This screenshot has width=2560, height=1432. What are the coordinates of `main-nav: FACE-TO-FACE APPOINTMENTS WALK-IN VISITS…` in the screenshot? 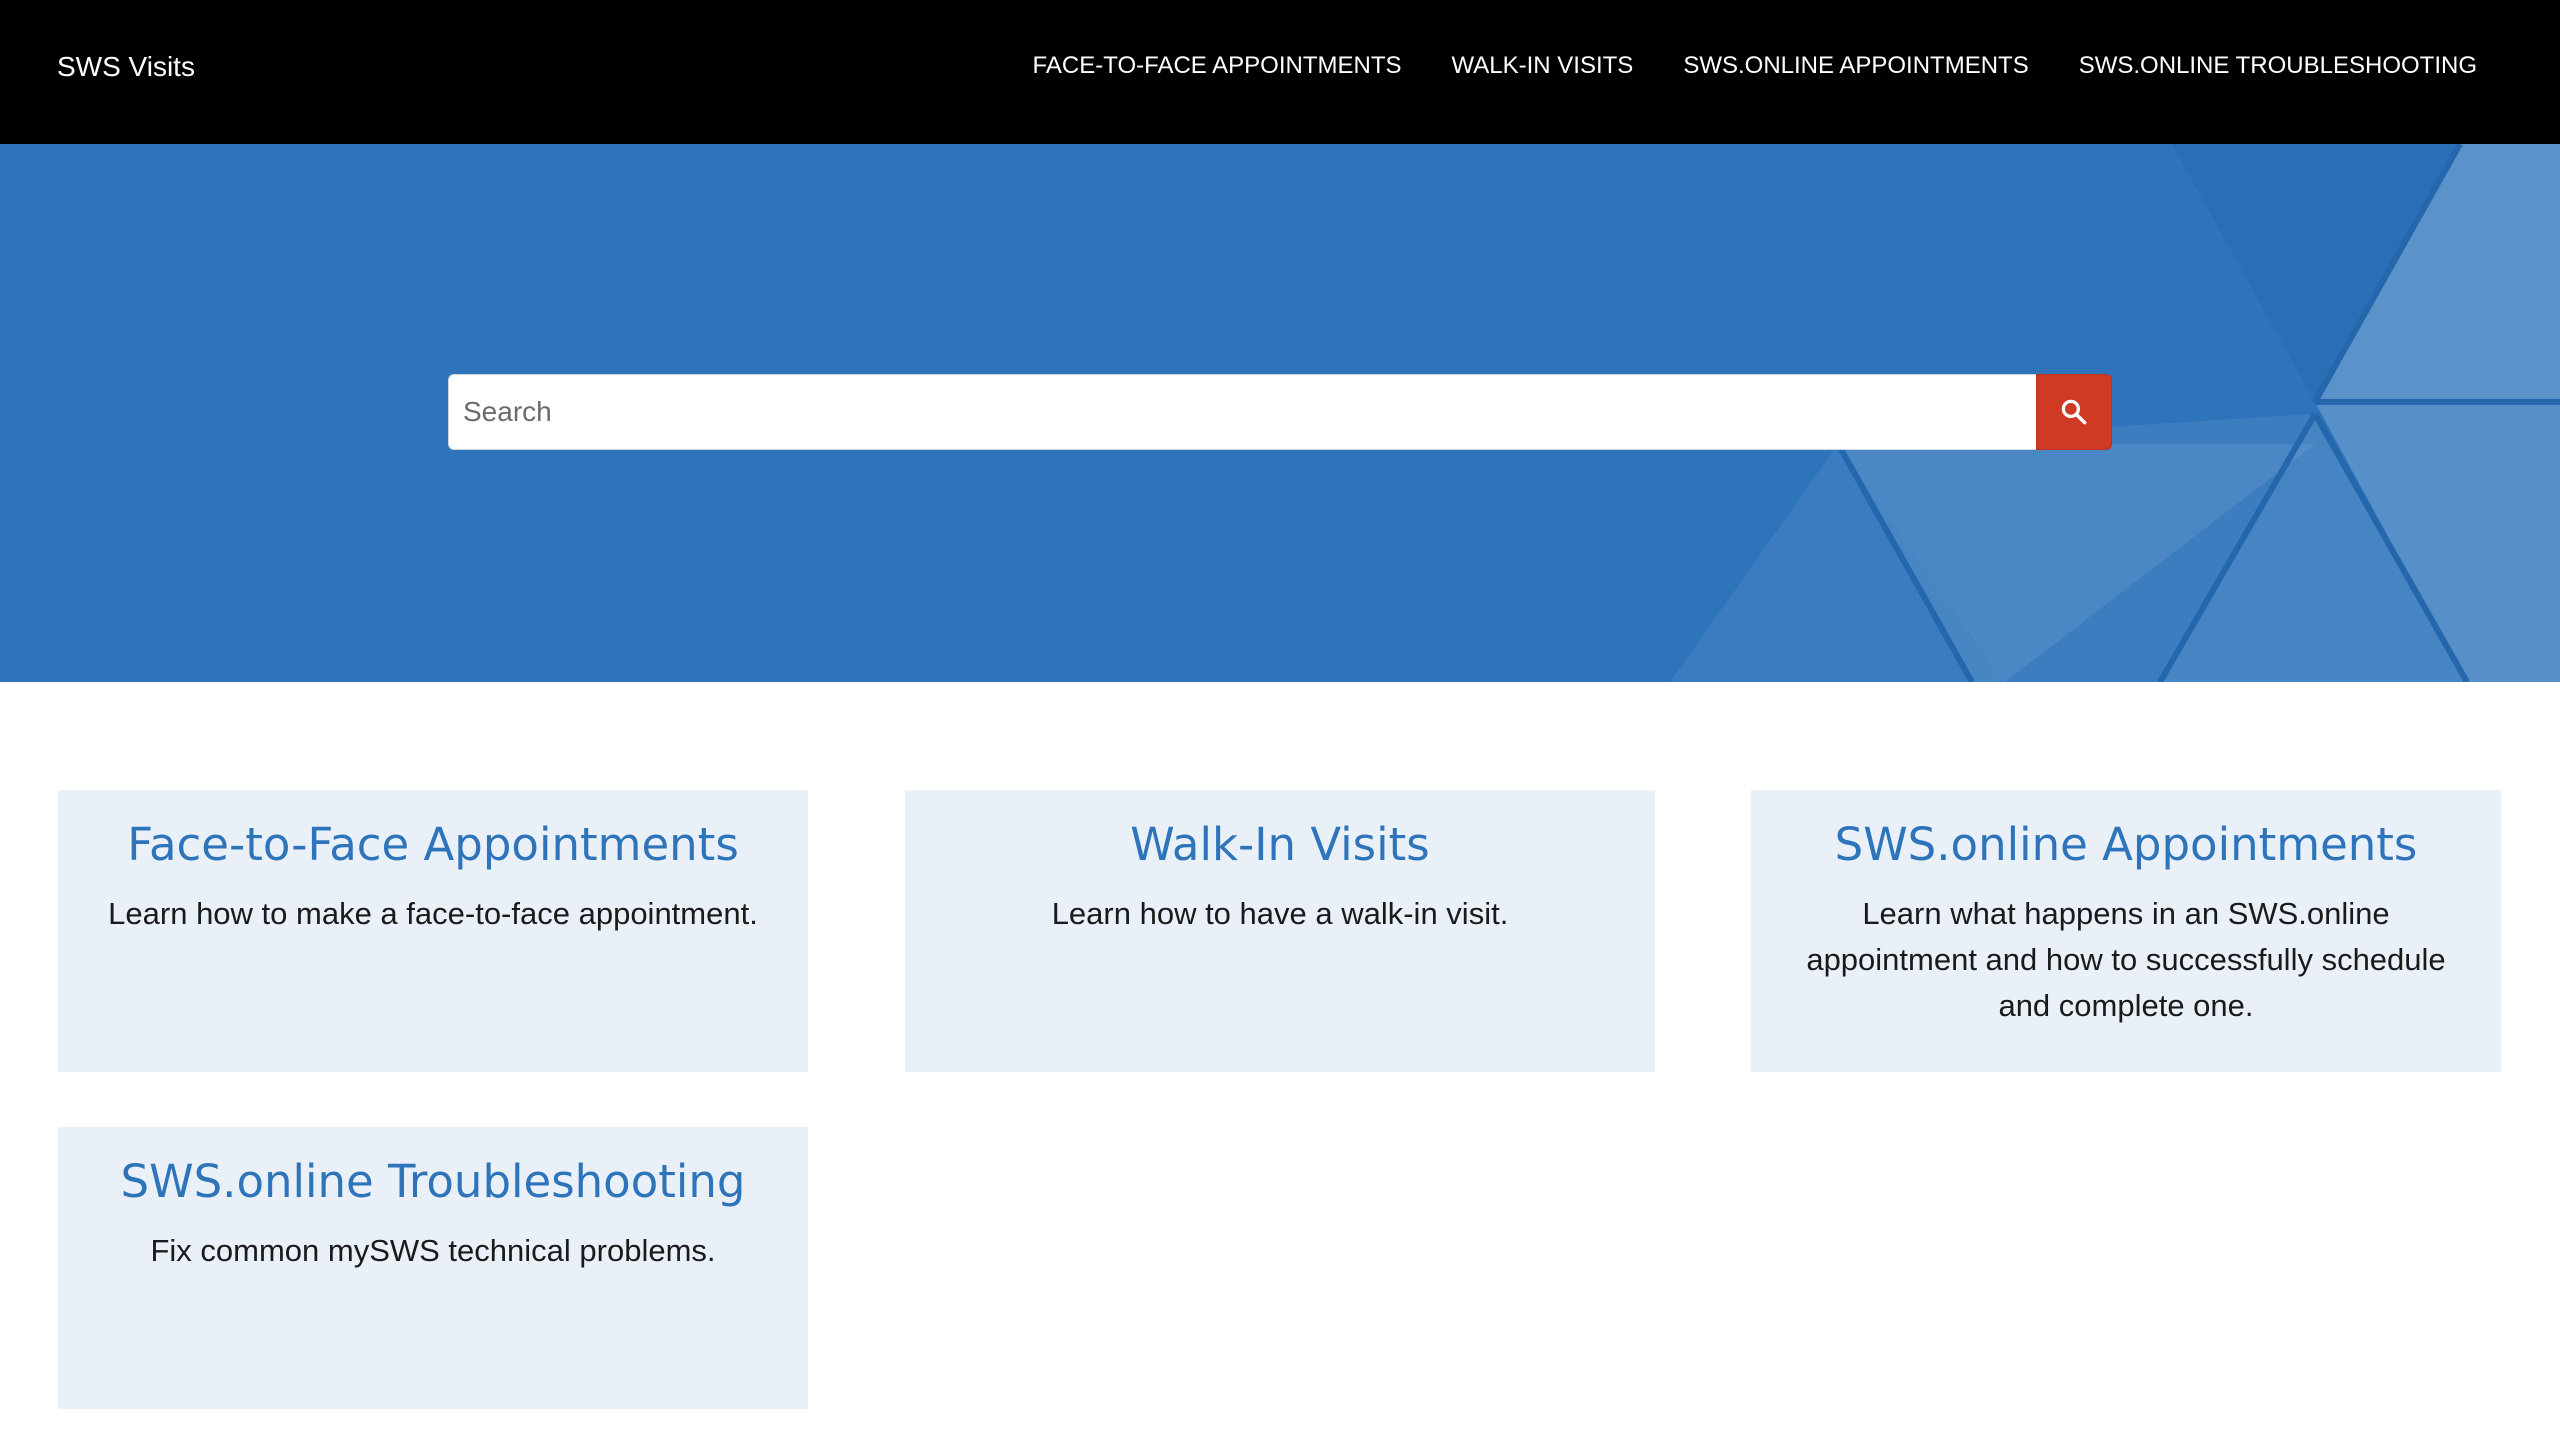 It's located at (1755, 66).